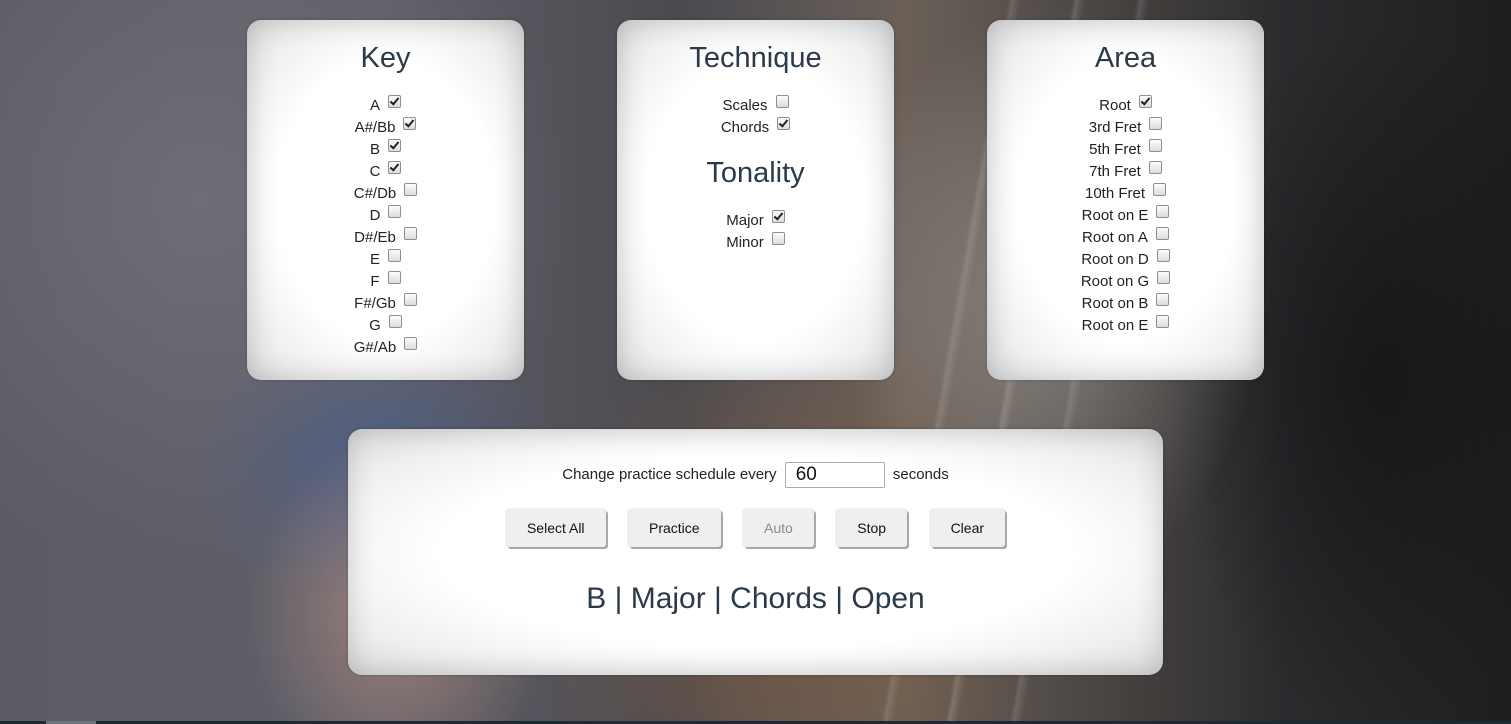 This screenshot has height=724, width=1511. What do you see at coordinates (385, 281) in the screenshot?
I see `key-option-row: F` at bounding box center [385, 281].